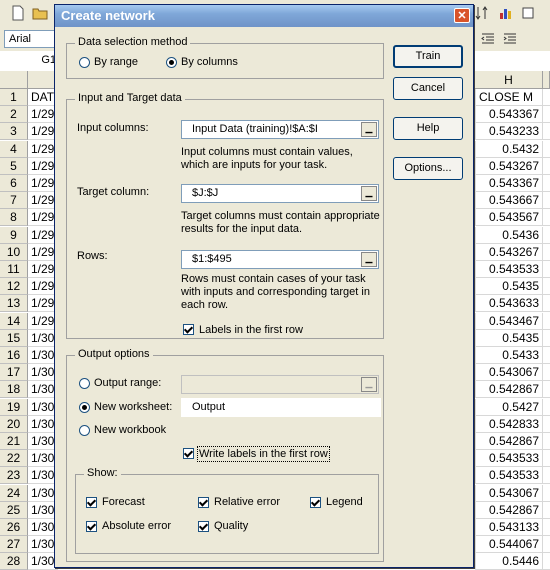 The image size is (550, 570). Describe the element at coordinates (203, 502) in the screenshot. I see `relative-error-checkbox` at that location.